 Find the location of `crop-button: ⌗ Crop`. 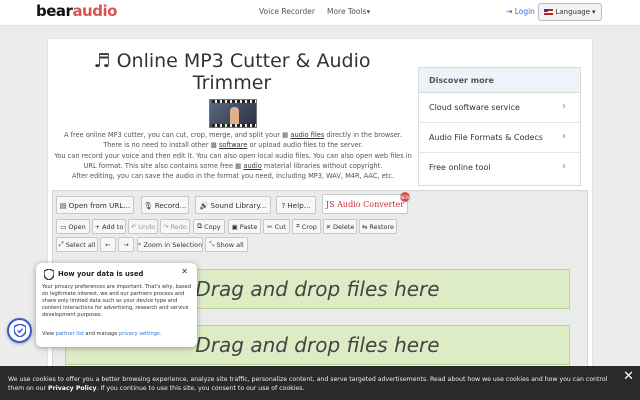

crop-button: ⌗ Crop is located at coordinates (306, 226).